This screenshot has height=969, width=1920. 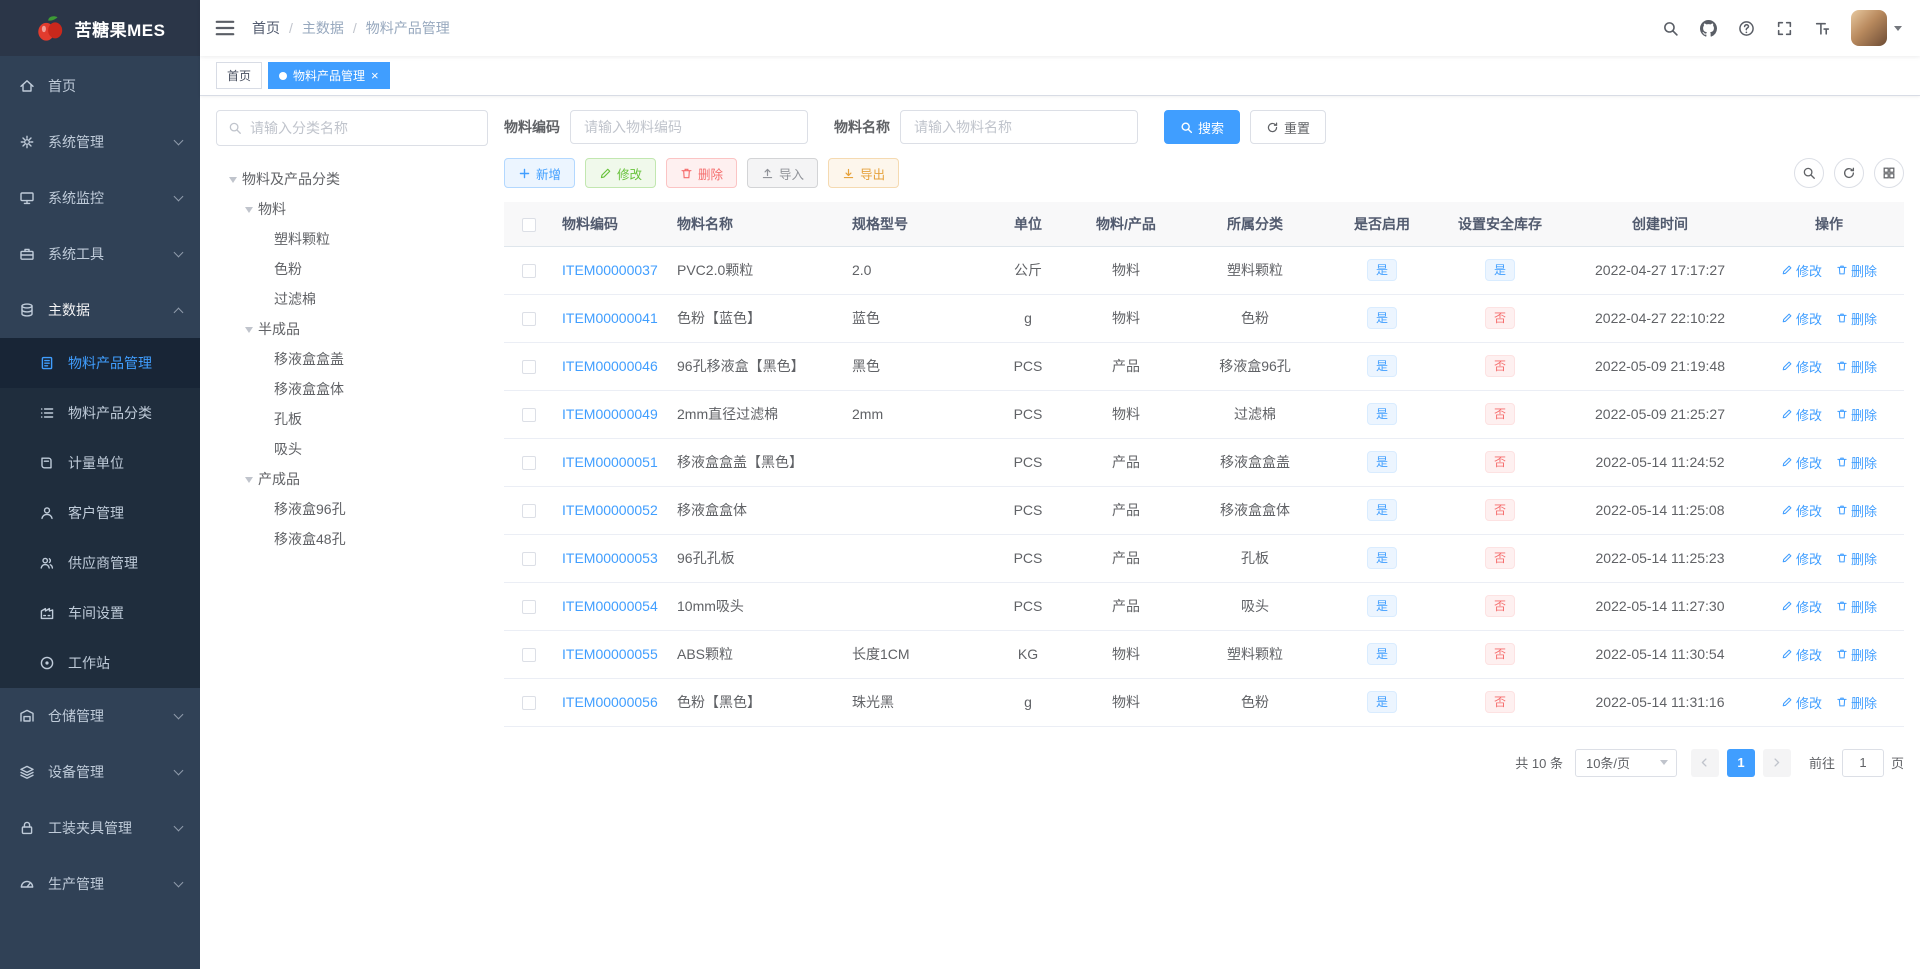 I want to click on add-button: 新增, so click(x=540, y=173).